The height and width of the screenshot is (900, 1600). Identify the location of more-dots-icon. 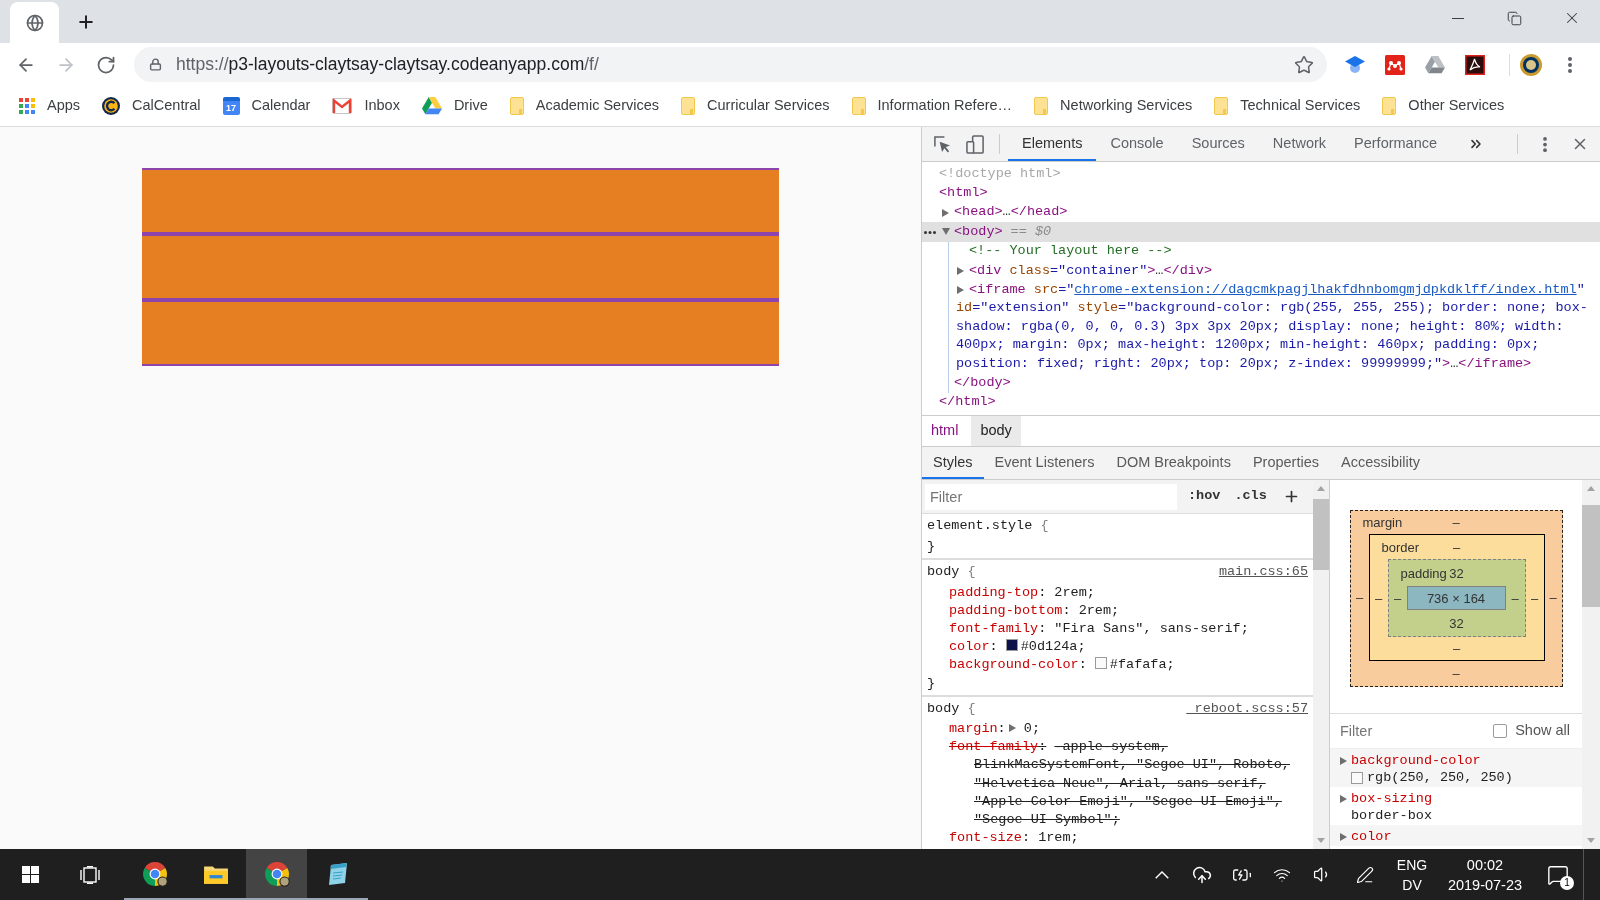
(930, 233).